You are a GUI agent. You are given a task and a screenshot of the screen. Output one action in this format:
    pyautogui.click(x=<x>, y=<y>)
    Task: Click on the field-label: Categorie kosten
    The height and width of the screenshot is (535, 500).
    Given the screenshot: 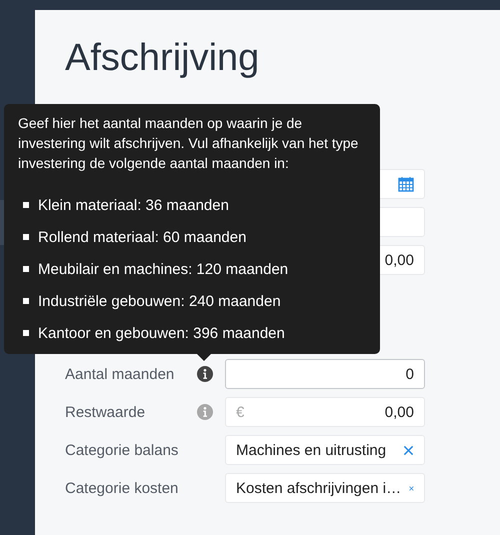 What is the action you would take?
    pyautogui.click(x=121, y=488)
    